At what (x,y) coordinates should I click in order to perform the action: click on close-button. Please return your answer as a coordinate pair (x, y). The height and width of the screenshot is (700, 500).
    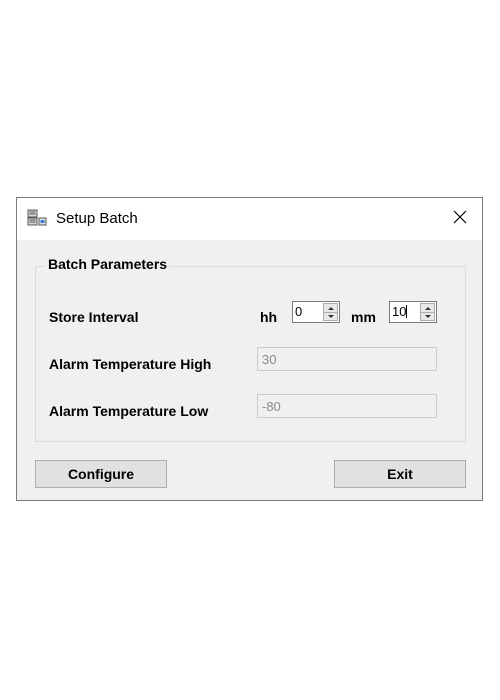
    Looking at the image, I should click on (460, 219).